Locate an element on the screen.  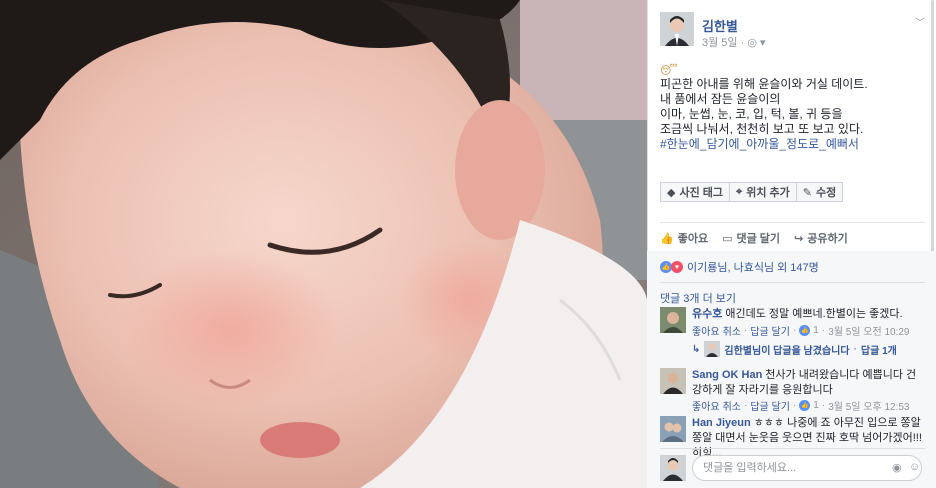
reply-author-avatar is located at coordinates (712, 349).